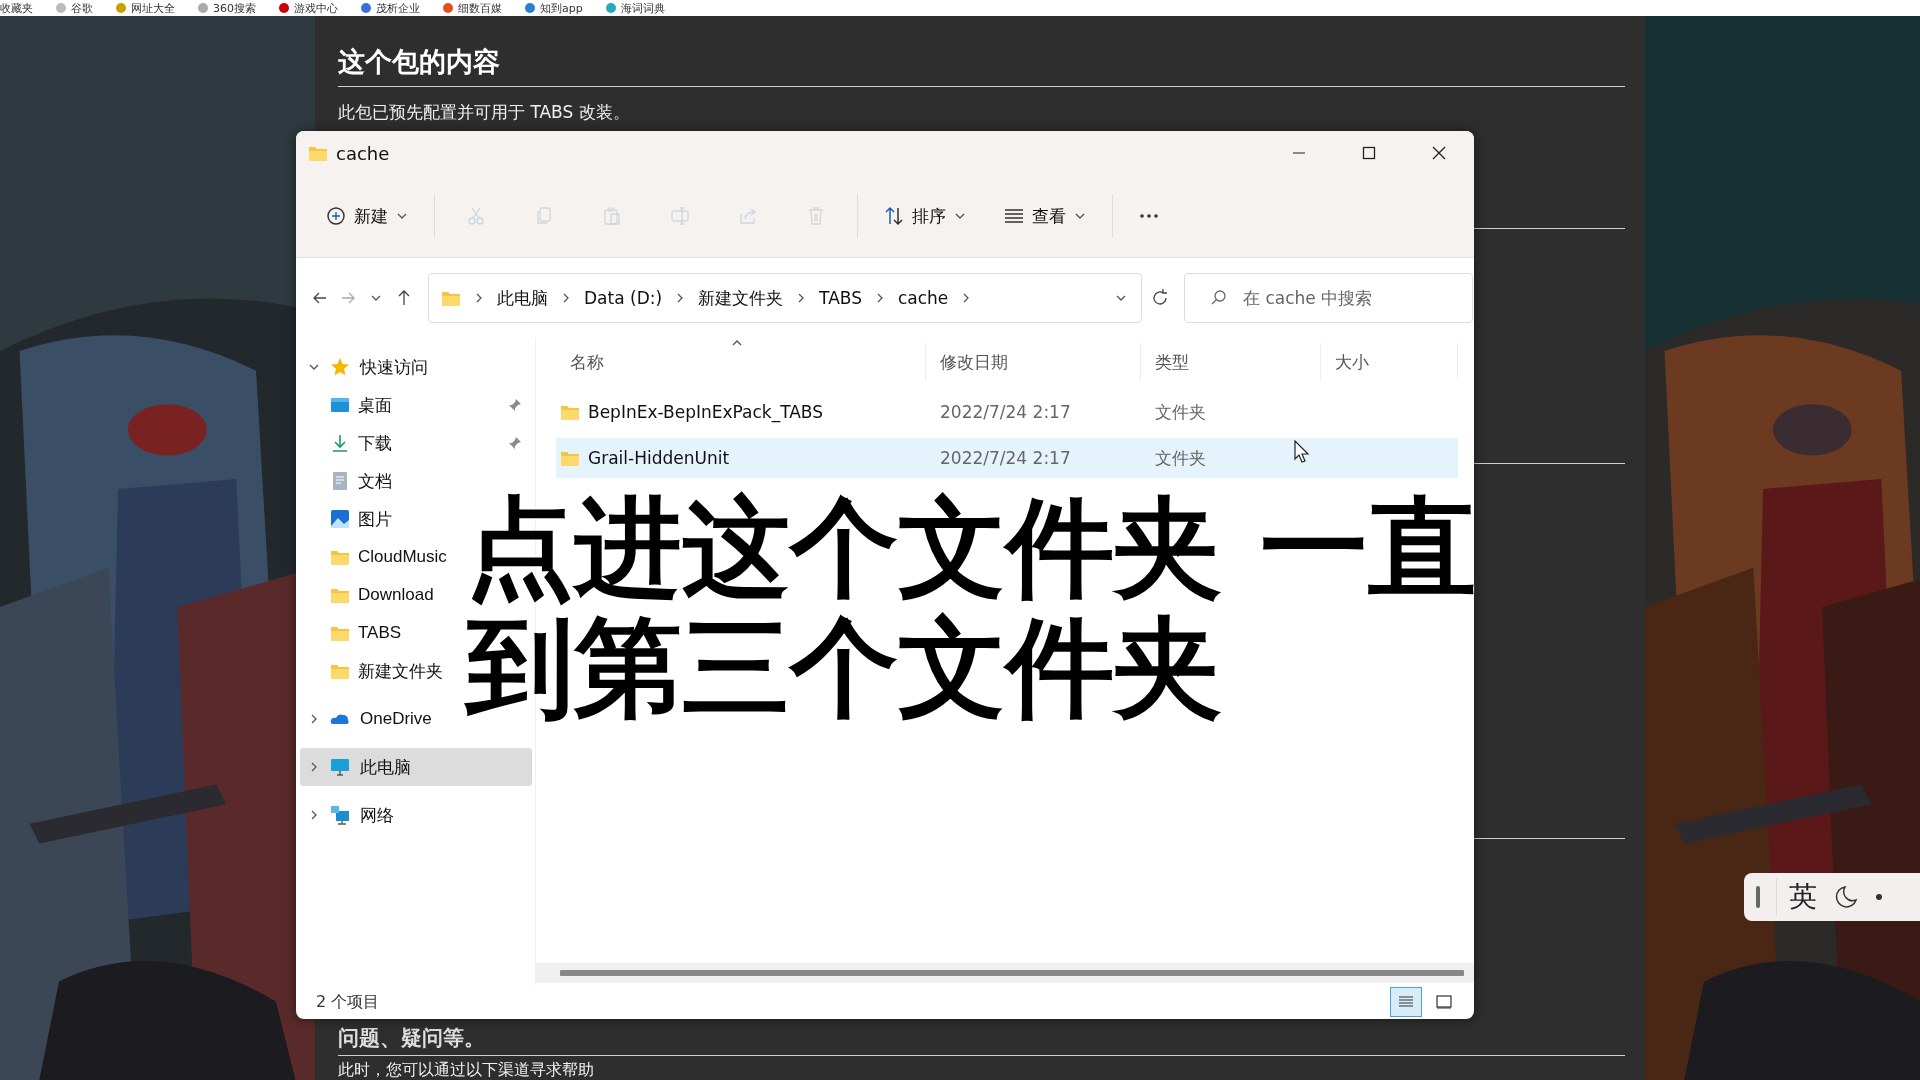  I want to click on image-icon, so click(340, 519).